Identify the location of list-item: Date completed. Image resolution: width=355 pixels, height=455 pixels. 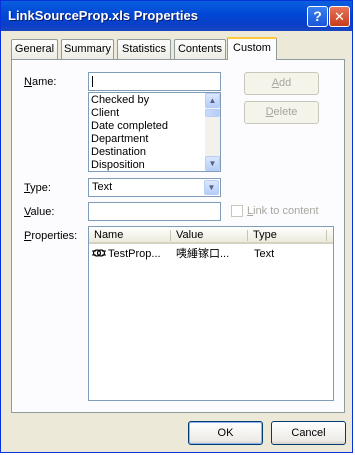
(129, 126).